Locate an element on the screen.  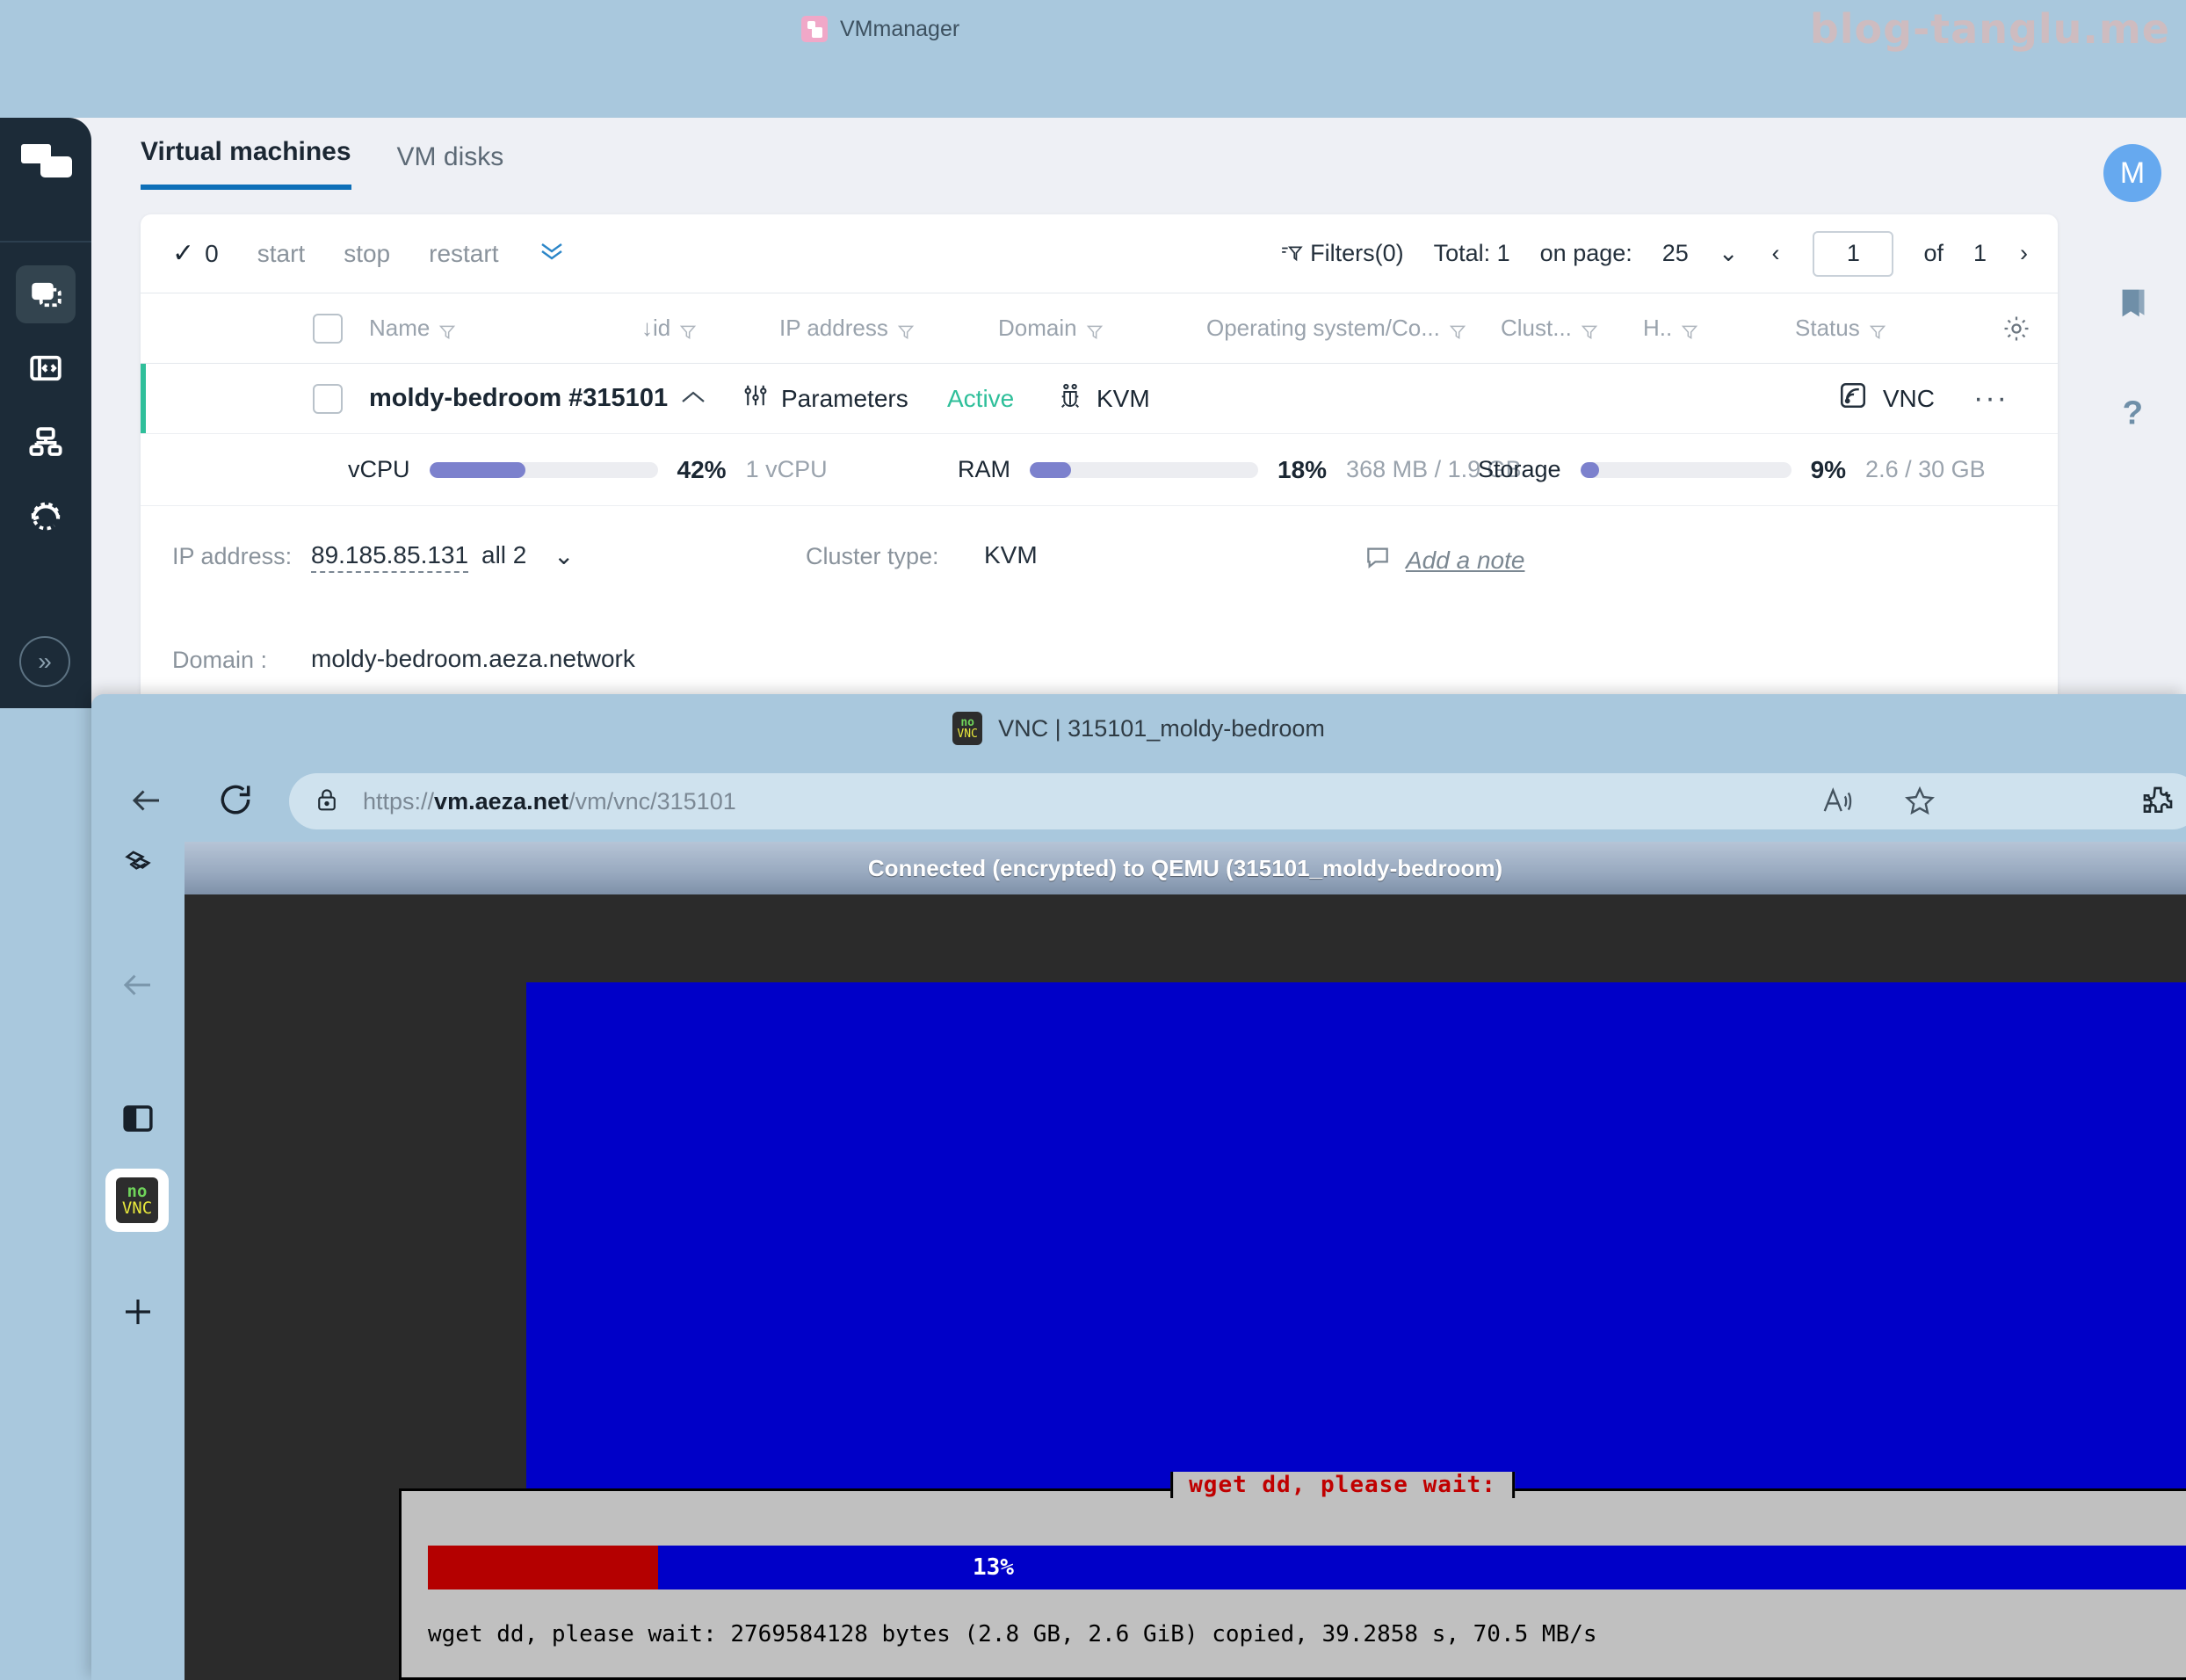
split-pane-icon is located at coordinates (138, 1118).